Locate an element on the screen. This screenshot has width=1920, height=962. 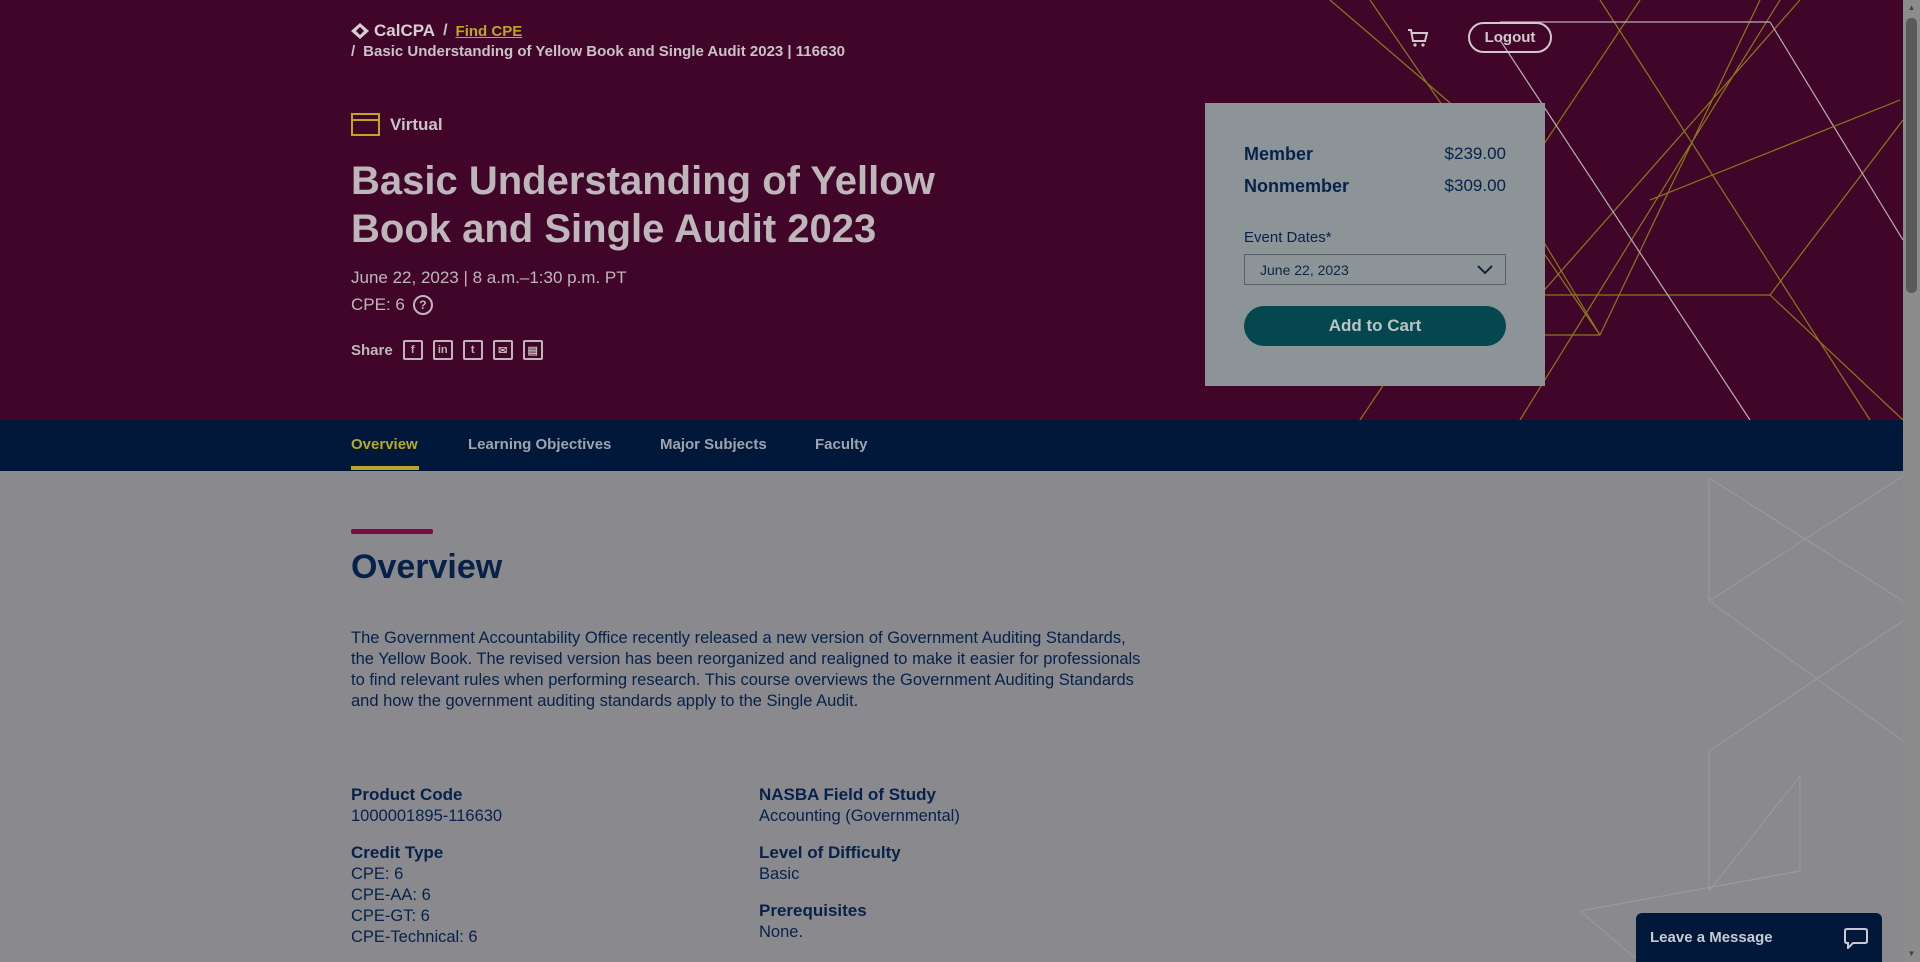
active-tab-indicator is located at coordinates (385, 468).